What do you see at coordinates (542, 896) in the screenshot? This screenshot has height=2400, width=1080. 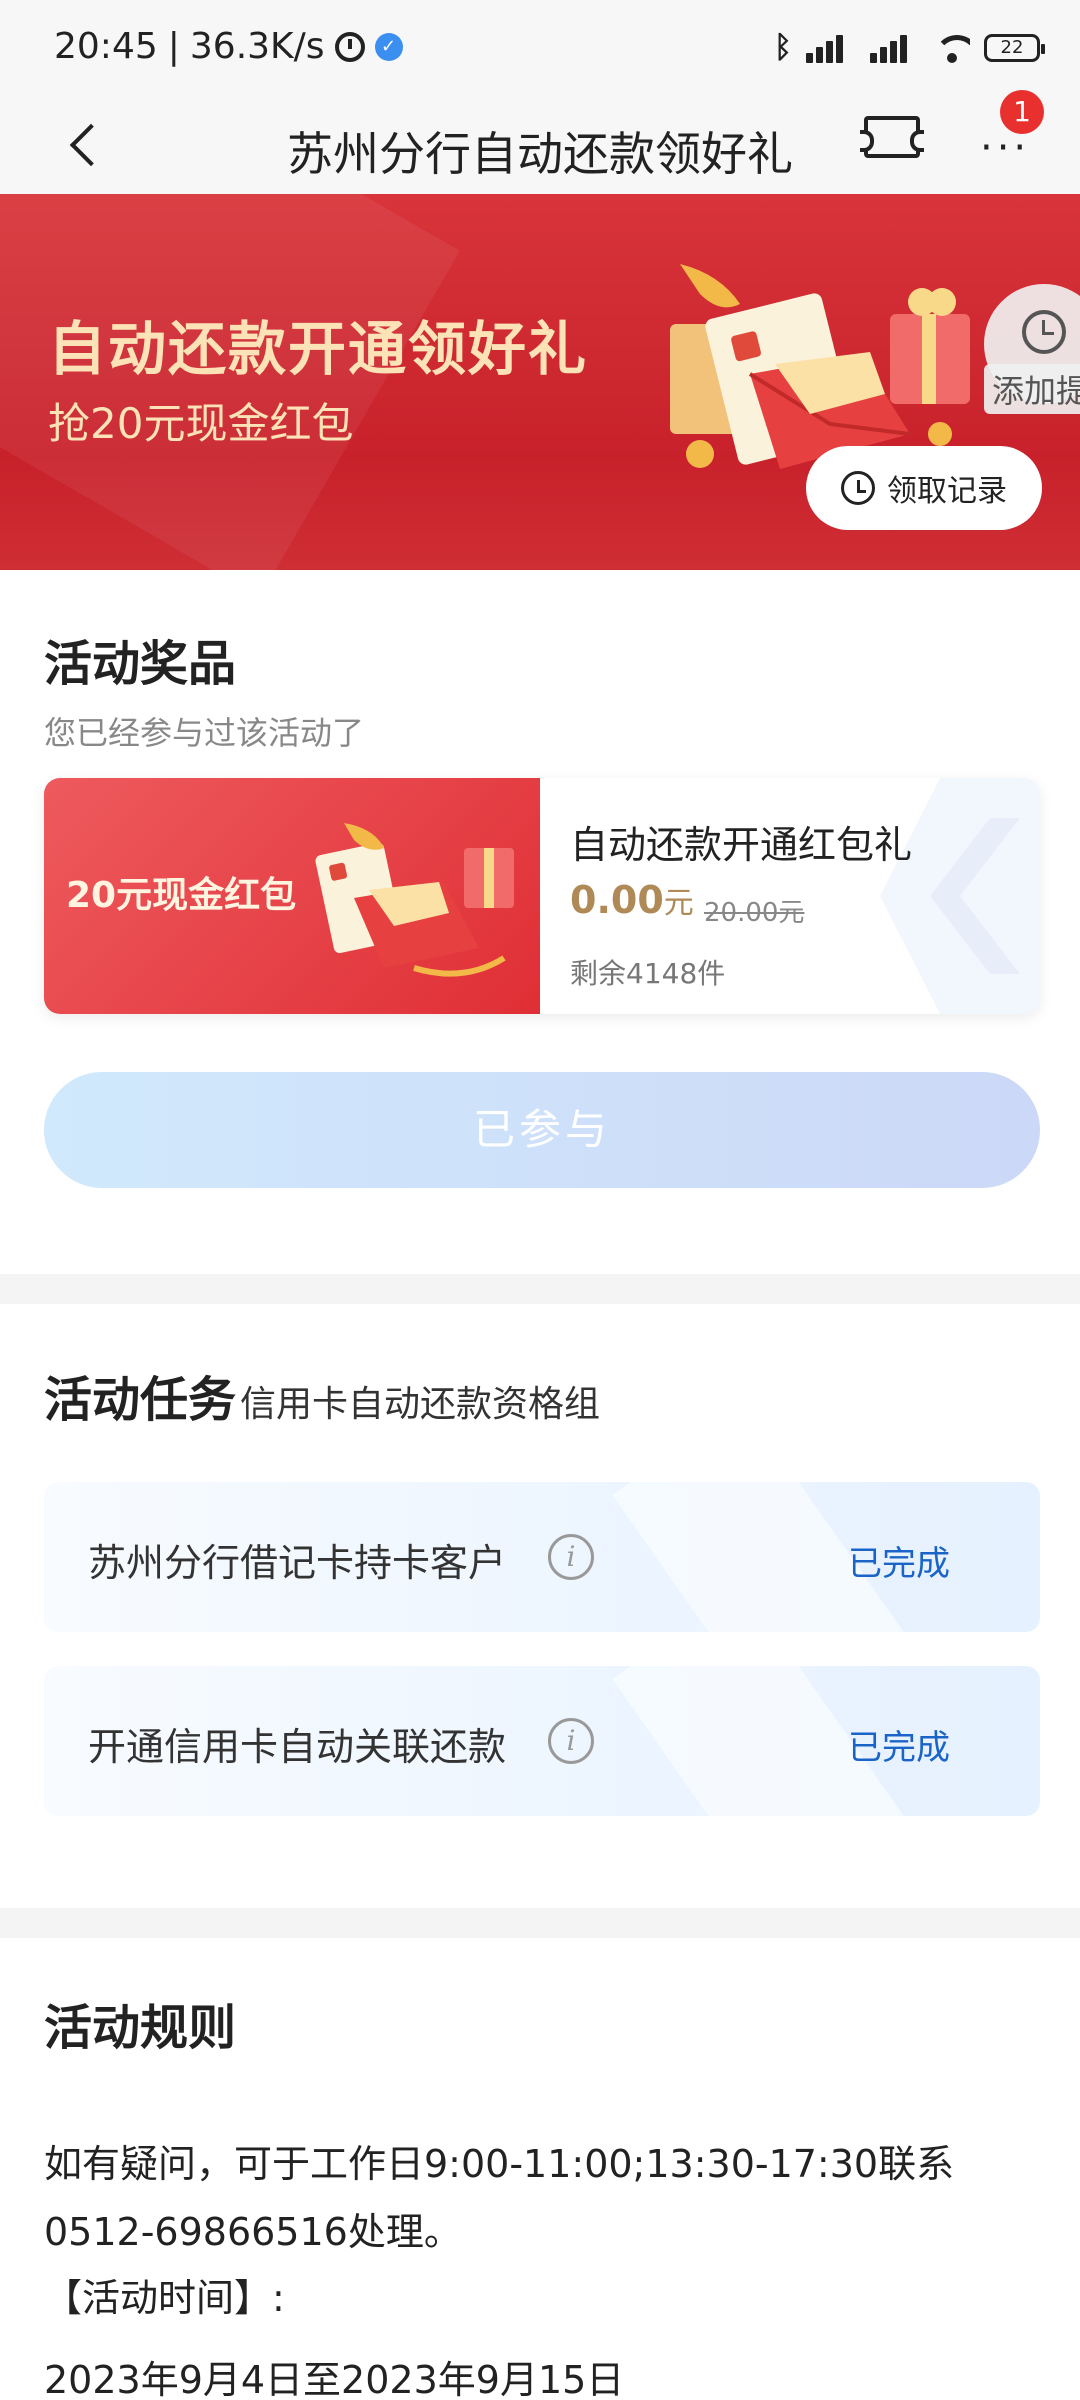 I see `prize-card: 20元现金红包 自动还款开通红包礼 0.00元 20.00元 剩余4148件` at bounding box center [542, 896].